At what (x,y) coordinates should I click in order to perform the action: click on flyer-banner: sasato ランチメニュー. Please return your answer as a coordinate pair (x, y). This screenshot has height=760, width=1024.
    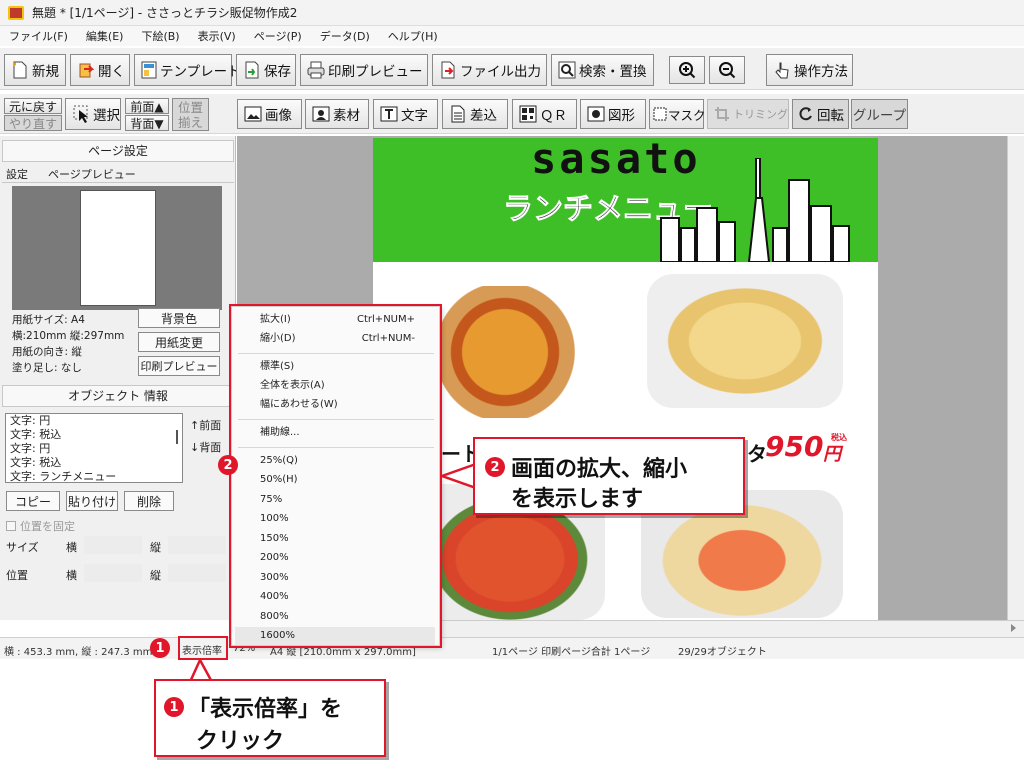
    Looking at the image, I should click on (625, 200).